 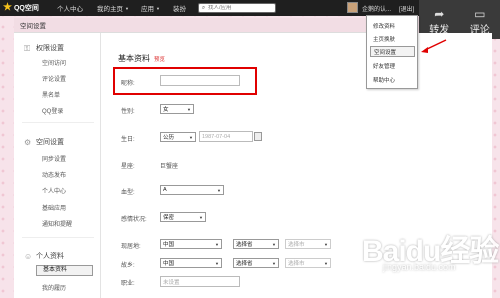 I want to click on user-dropdown-menu: 修改资料 主页换肤 空间设置 好友管理 帮助中心, so click(x=392, y=52).